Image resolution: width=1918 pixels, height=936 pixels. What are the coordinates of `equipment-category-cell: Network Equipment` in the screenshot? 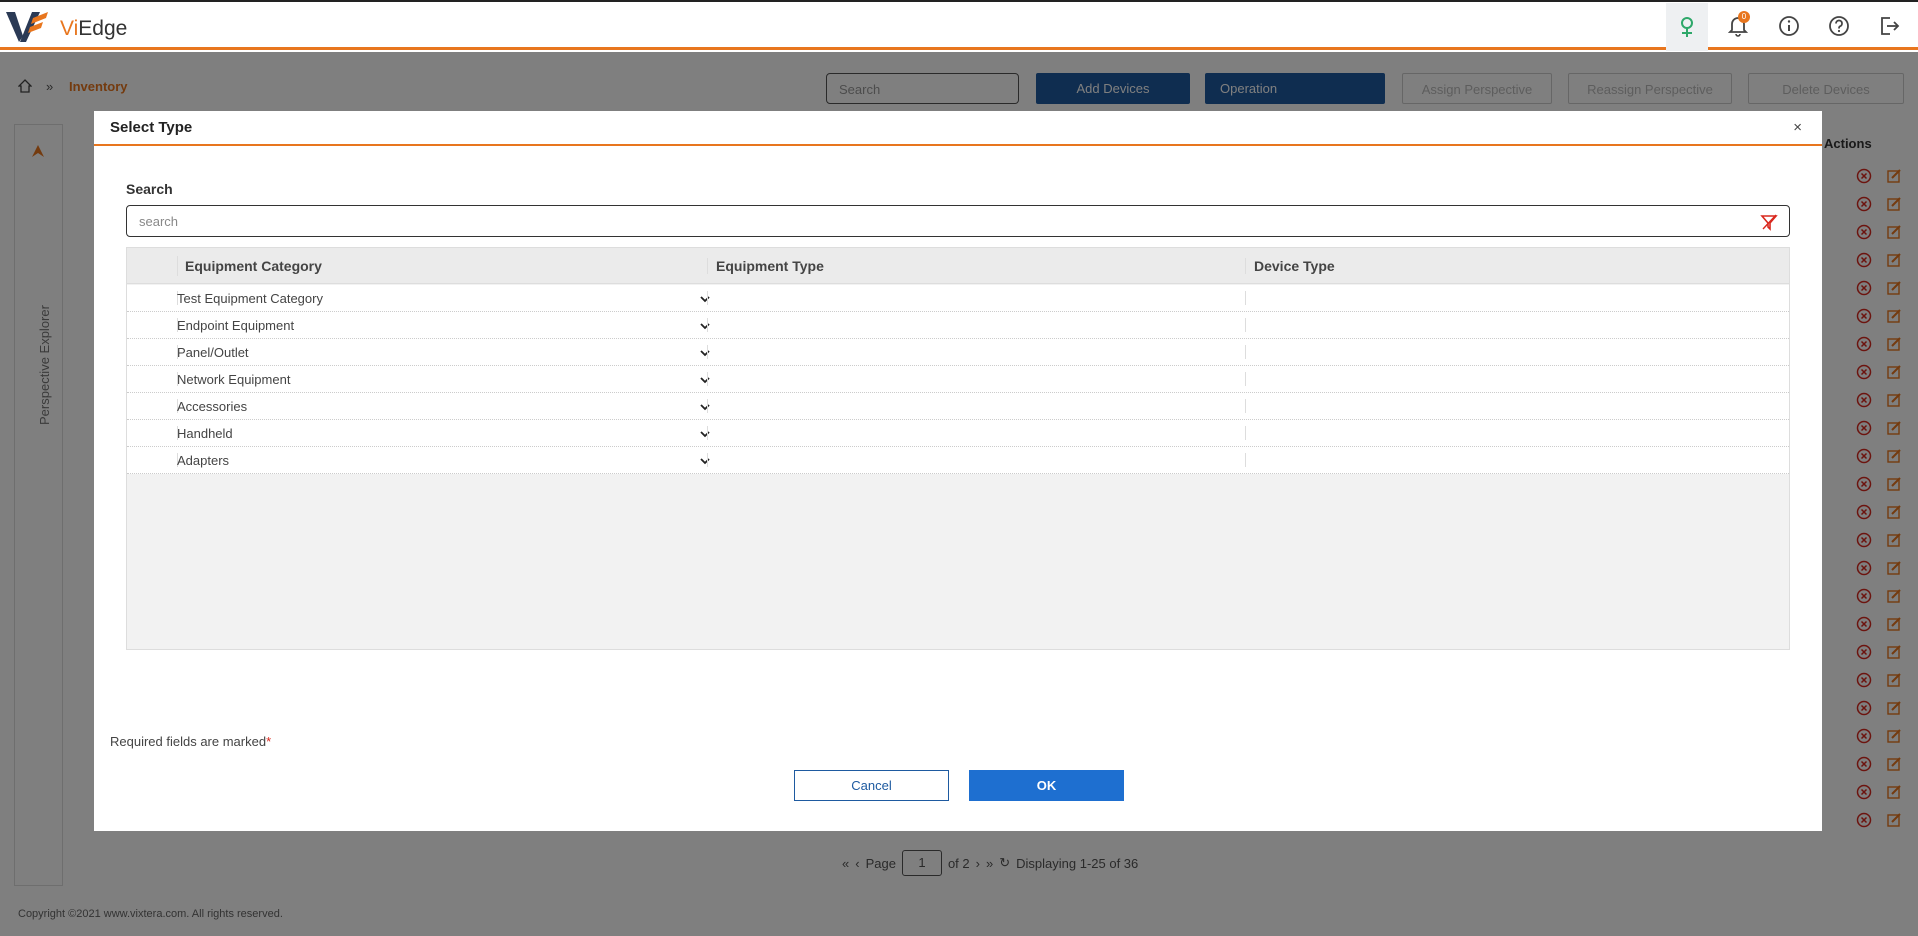 It's located at (234, 379).